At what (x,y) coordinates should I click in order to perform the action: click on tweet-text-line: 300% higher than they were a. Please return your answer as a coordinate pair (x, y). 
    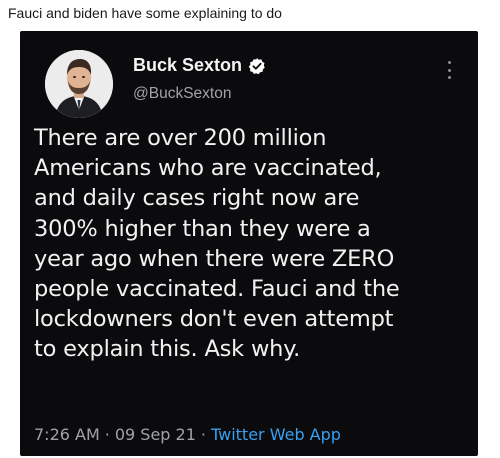
    Looking at the image, I should click on (202, 228).